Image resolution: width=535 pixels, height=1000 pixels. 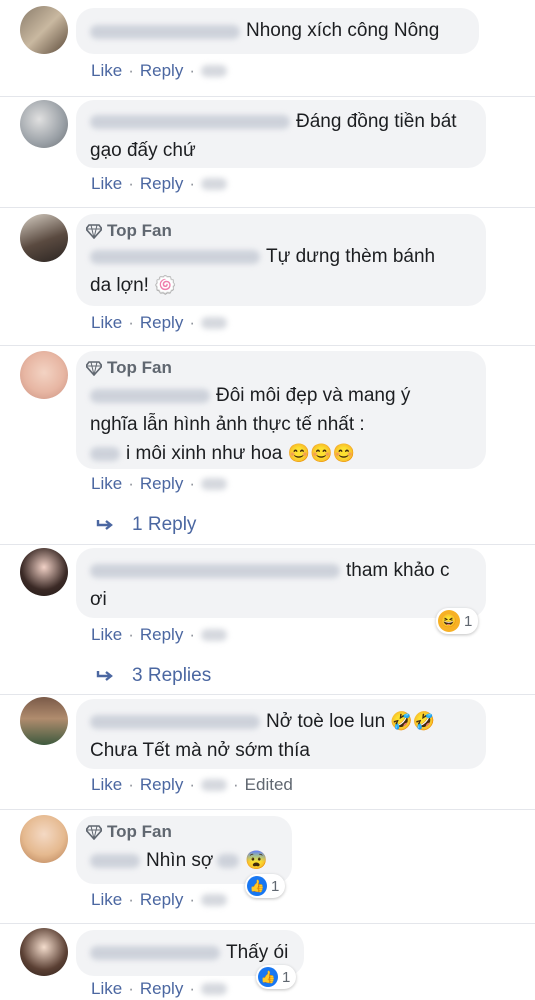 What do you see at coordinates (172, 675) in the screenshot?
I see `replies-count-label: 3 Replies` at bounding box center [172, 675].